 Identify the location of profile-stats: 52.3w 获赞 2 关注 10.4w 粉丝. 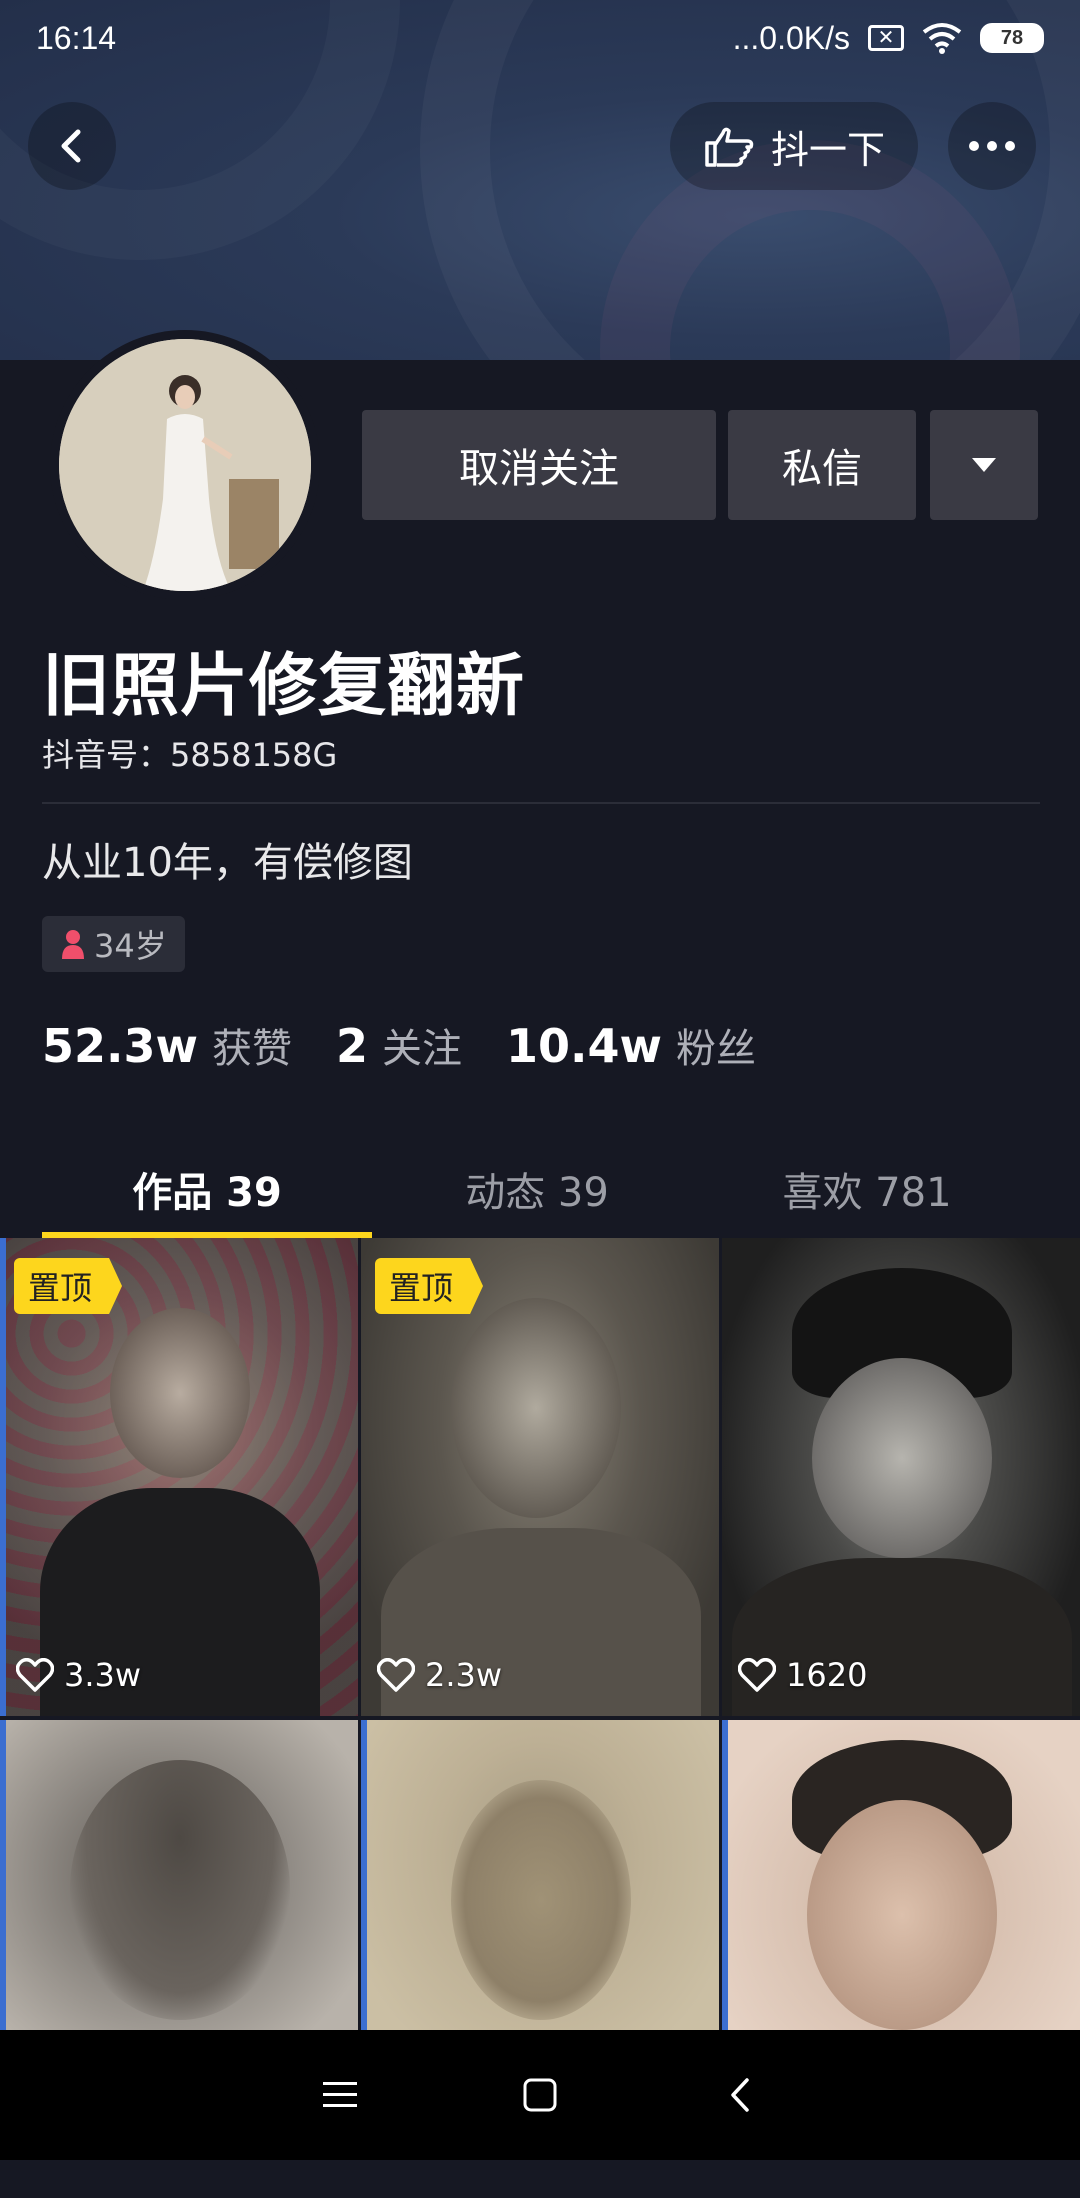
(421, 1045).